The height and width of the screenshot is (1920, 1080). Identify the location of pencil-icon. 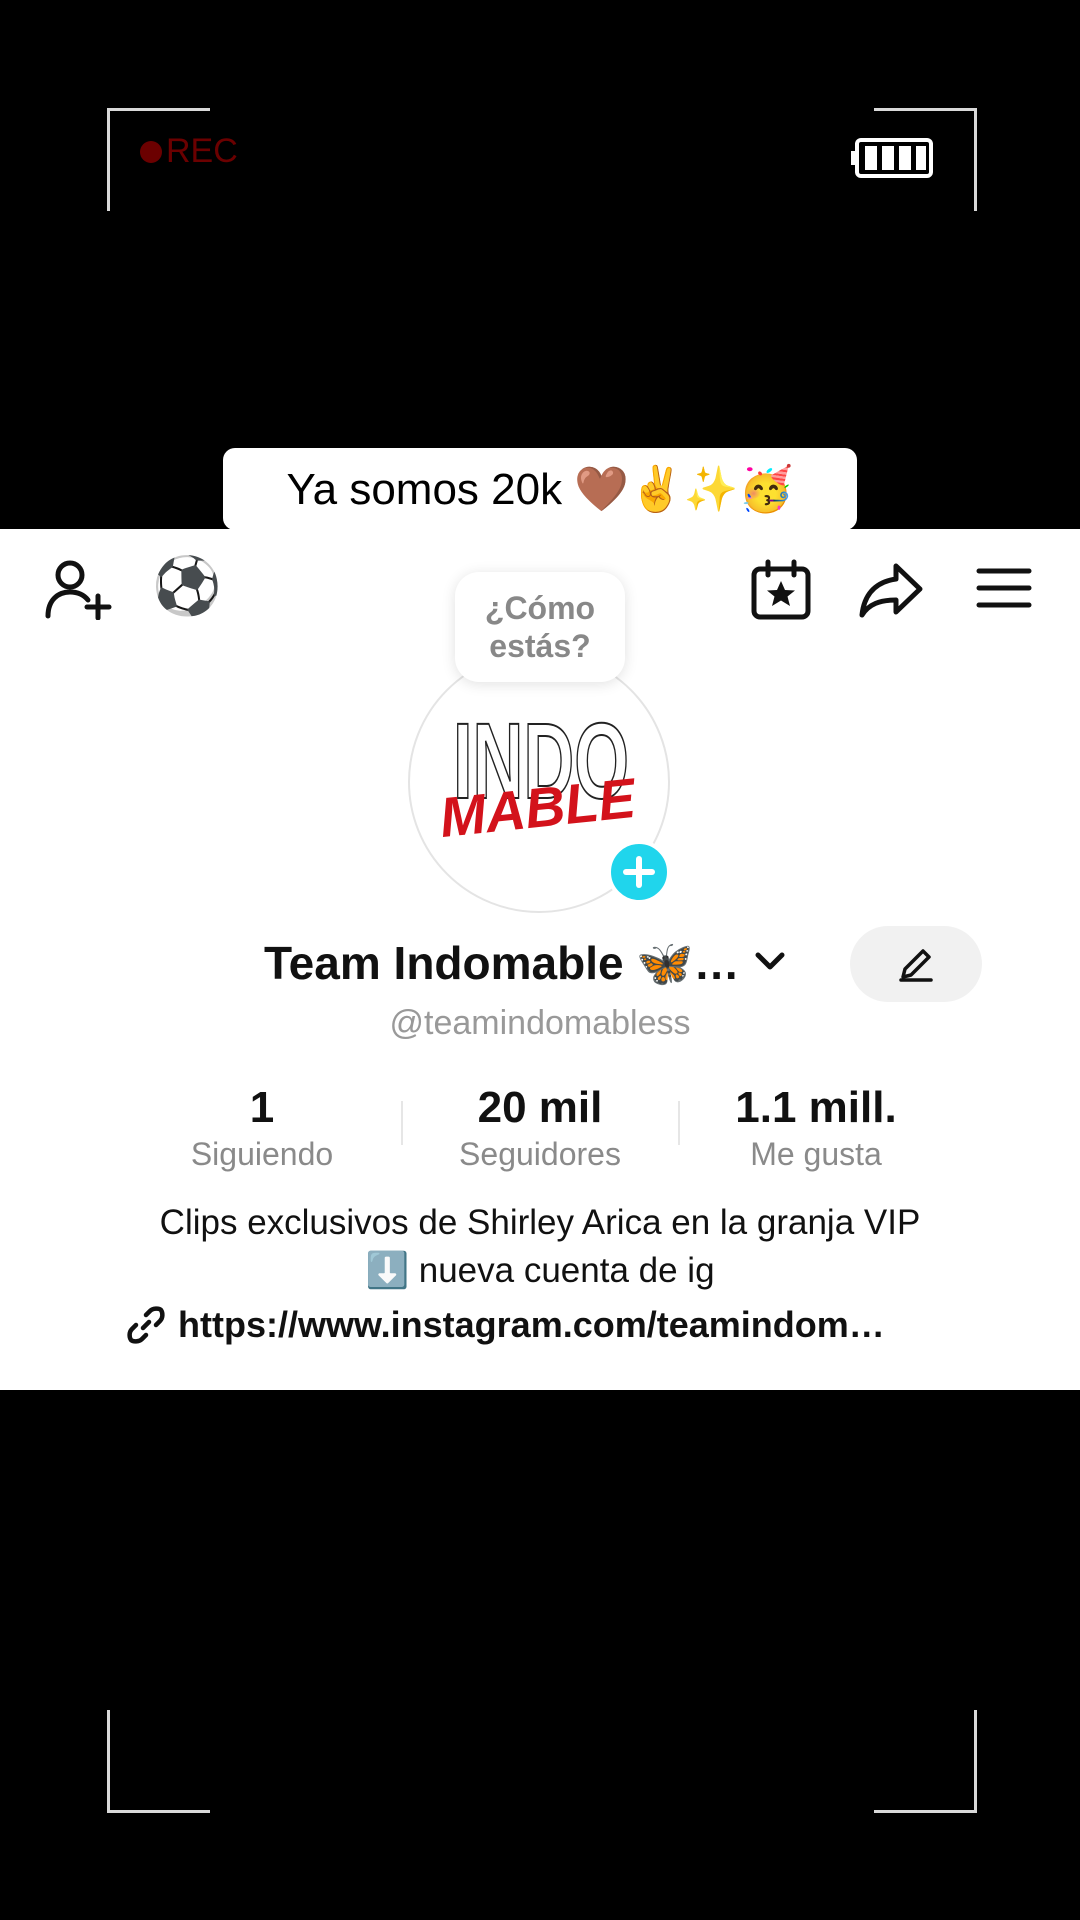
(916, 965).